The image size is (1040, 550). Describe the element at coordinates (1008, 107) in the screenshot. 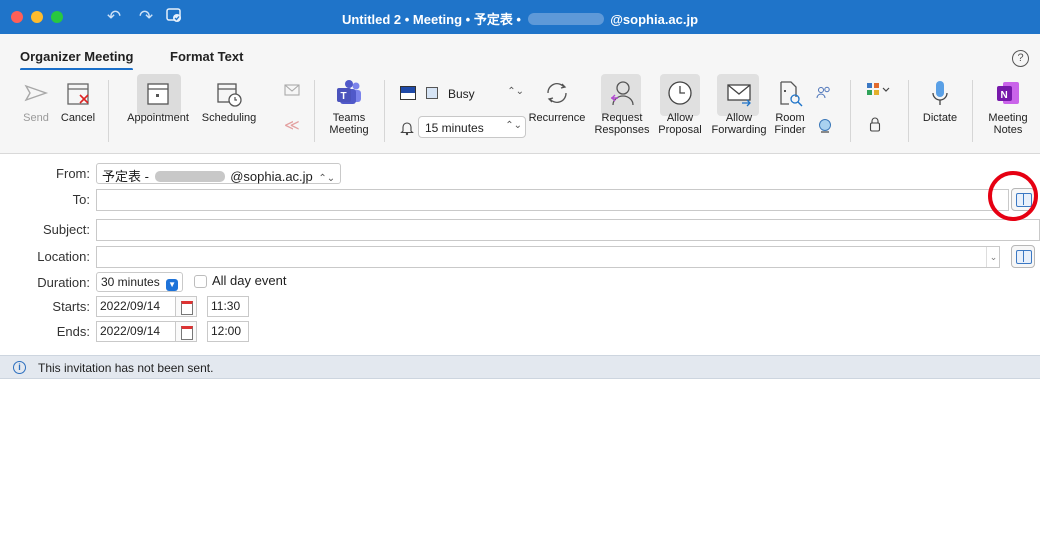

I see `meeting-notes-button: N Meeting Notes` at that location.